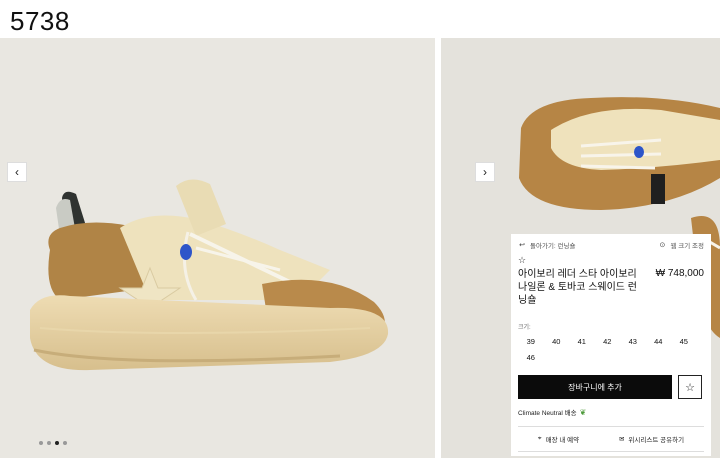 Image resolution: width=720 pixels, height=458 pixels. I want to click on cart-row: 장바구니에 추가 ☆, so click(611, 387).